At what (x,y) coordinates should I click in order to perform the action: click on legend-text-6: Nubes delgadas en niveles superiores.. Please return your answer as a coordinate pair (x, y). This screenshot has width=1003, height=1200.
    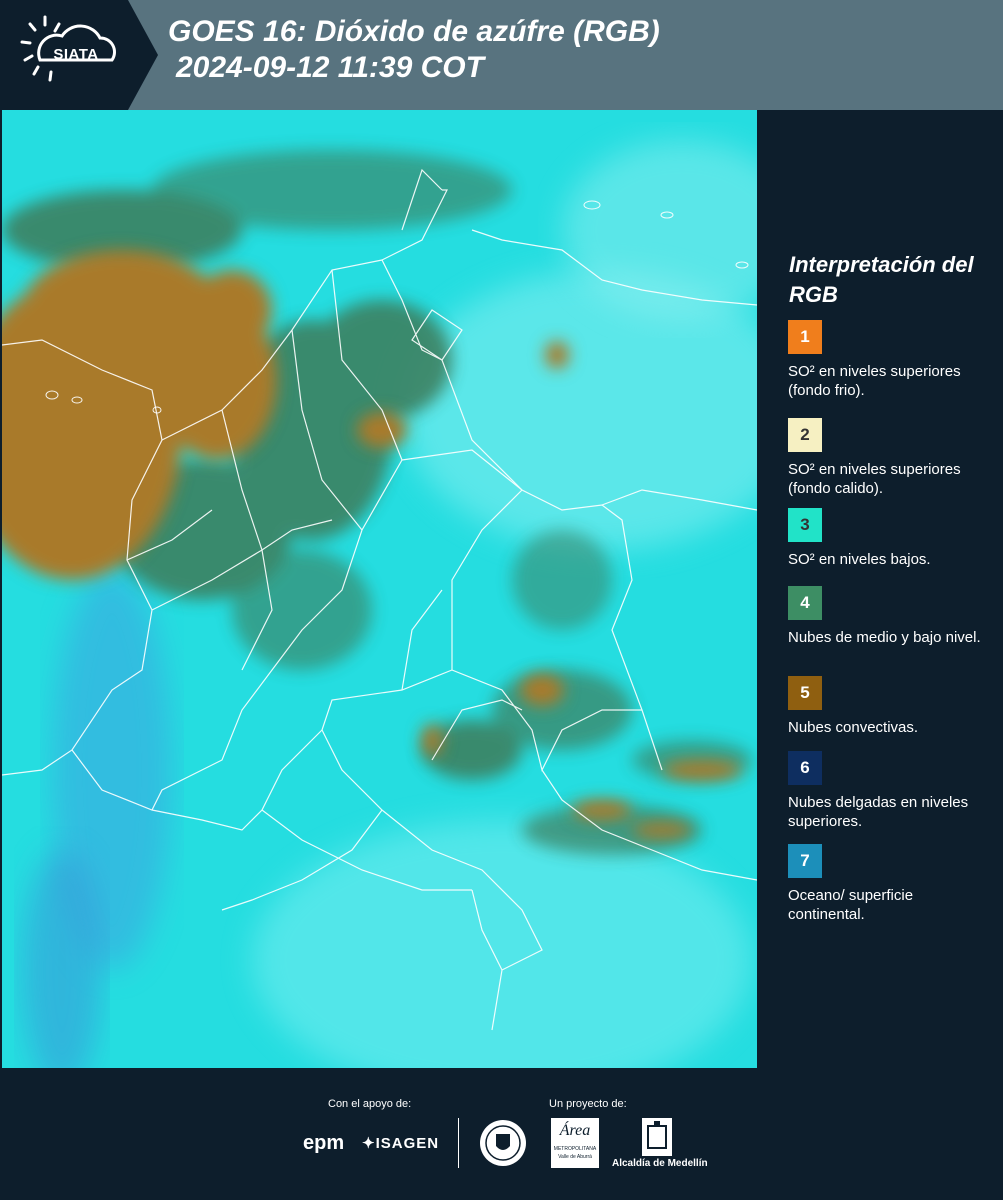
    Looking at the image, I should click on (878, 812).